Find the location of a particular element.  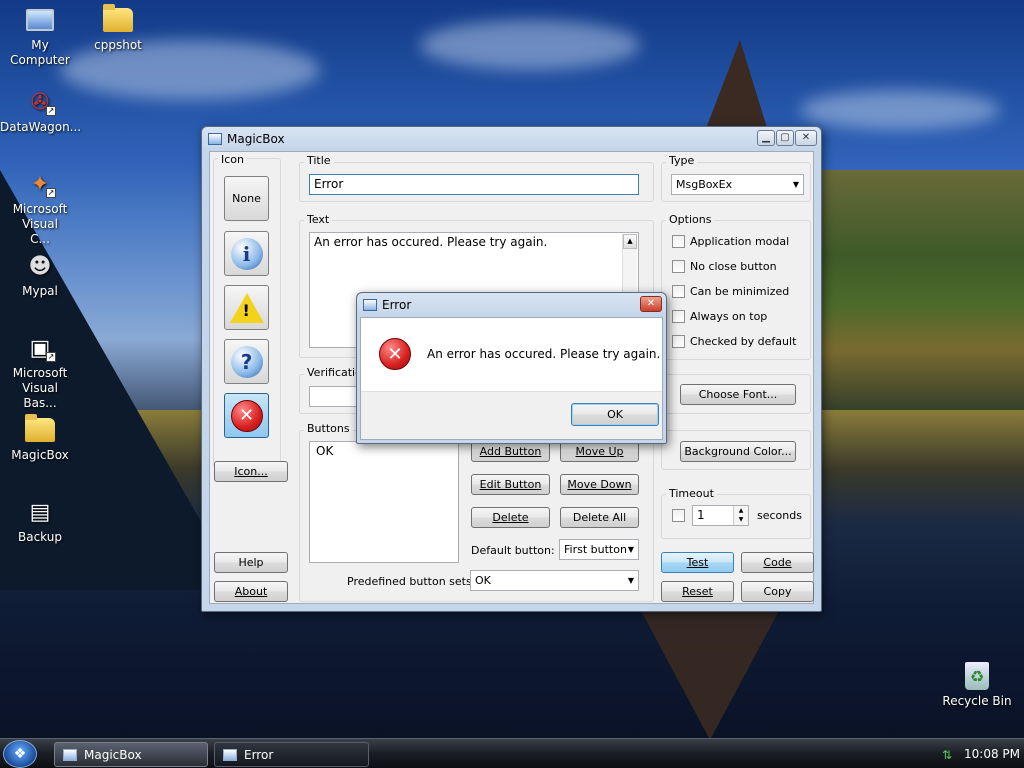

help-button: Help is located at coordinates (251, 562).